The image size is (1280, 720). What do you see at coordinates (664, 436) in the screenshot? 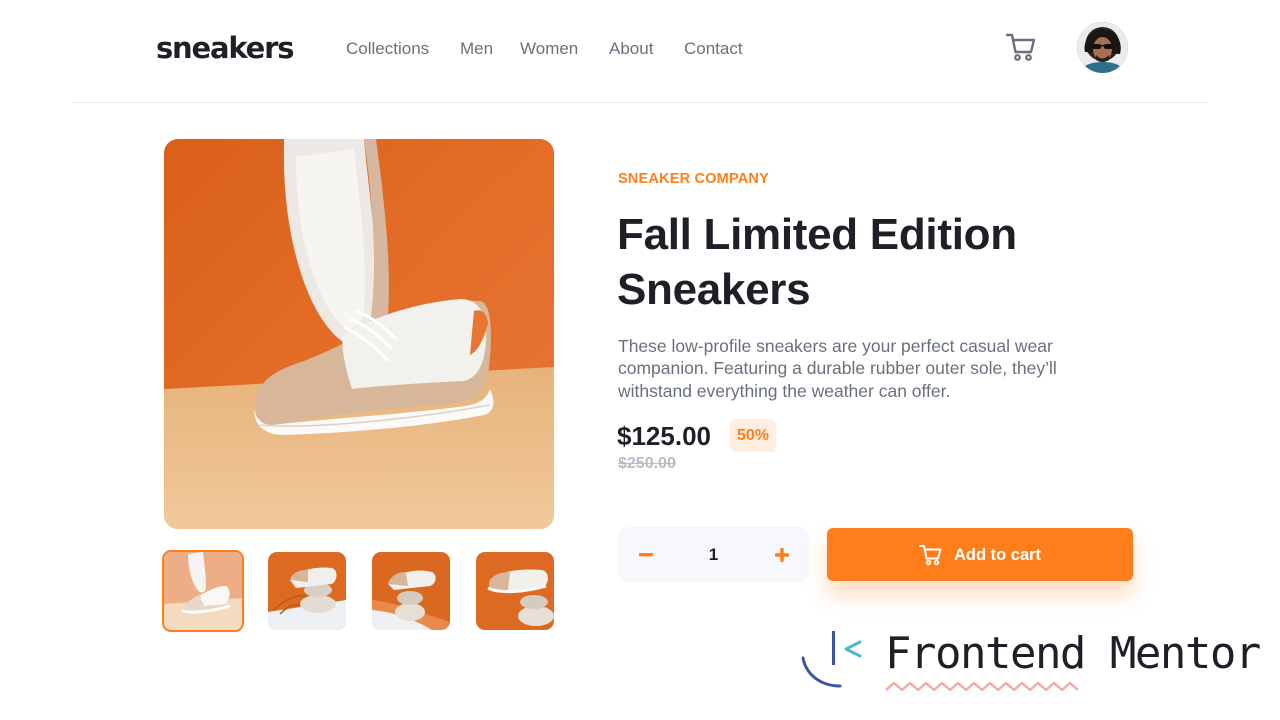
I see `current-price: $125.00` at bounding box center [664, 436].